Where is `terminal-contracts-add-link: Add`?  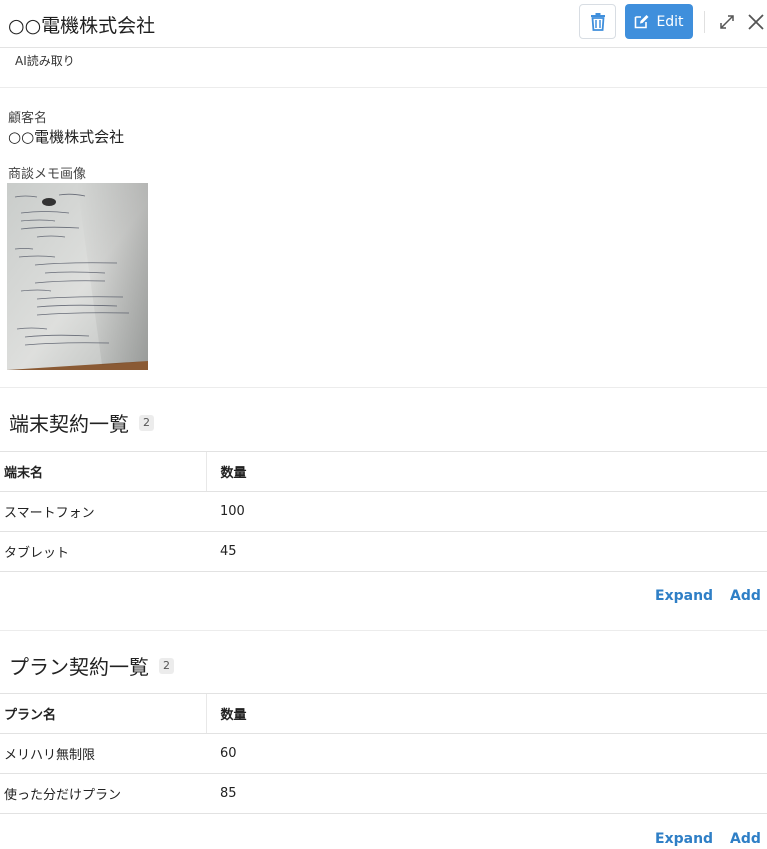
terminal-contracts-add-link: Add is located at coordinates (745, 596).